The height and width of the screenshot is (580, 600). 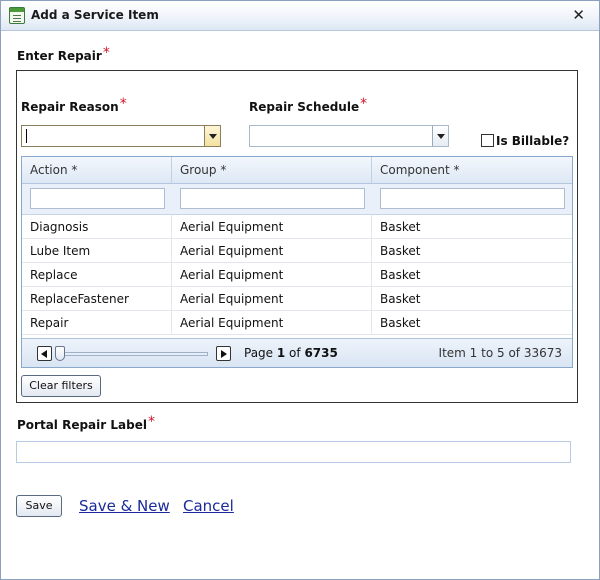 I want to click on action-cell: Replace, so click(x=97, y=275).